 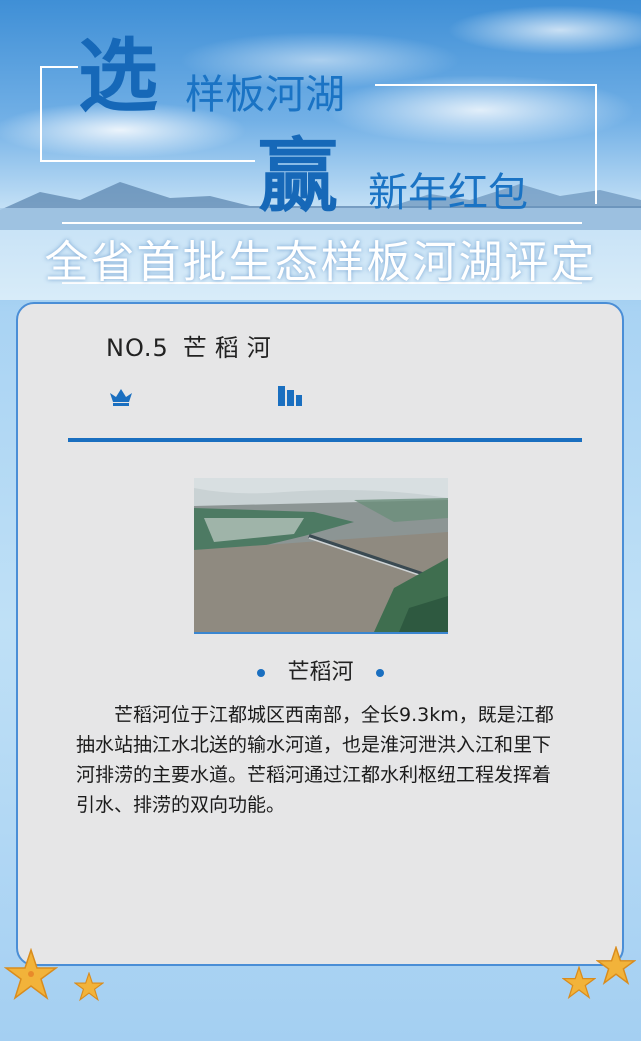 I want to click on river-photo, so click(x=321, y=556).